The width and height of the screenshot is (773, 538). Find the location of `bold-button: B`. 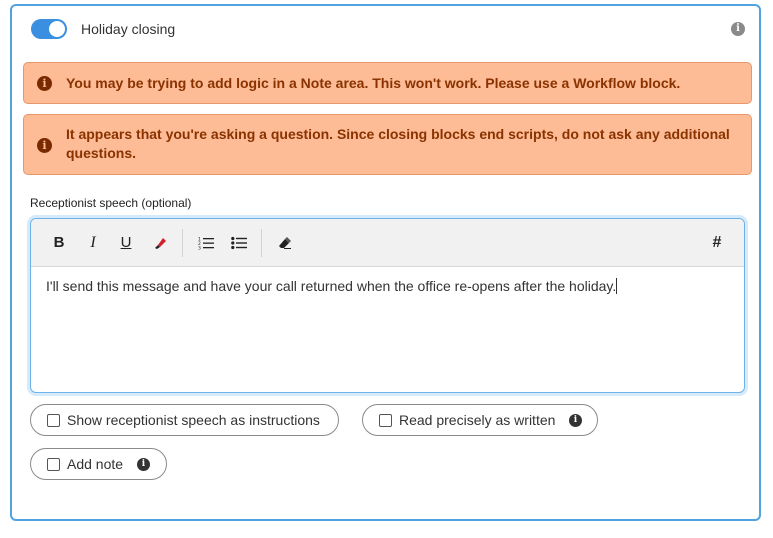

bold-button: B is located at coordinates (59, 243).